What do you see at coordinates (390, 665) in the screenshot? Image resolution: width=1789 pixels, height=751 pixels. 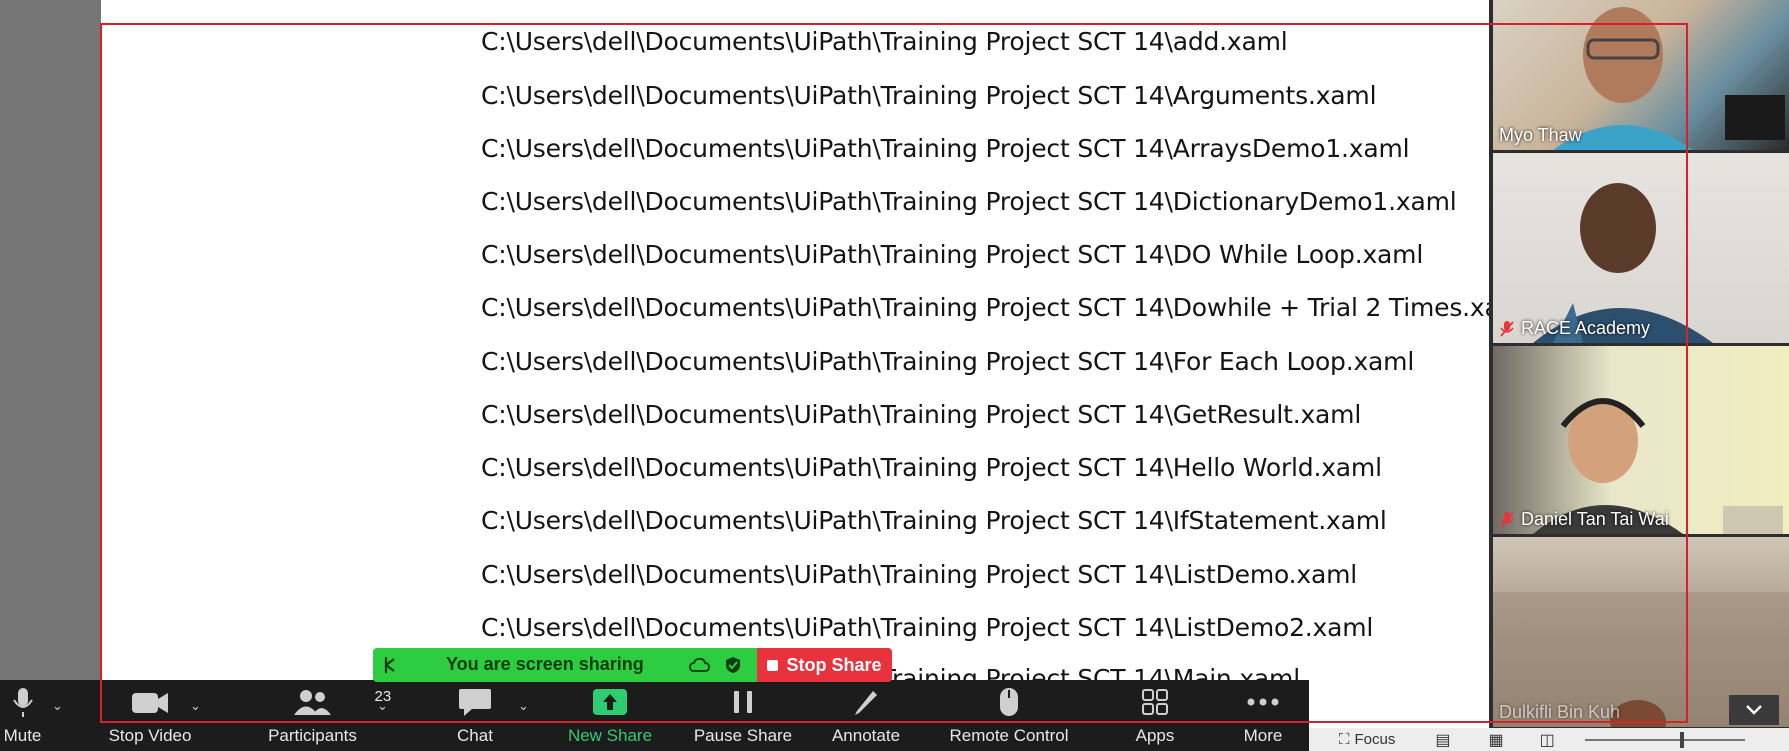 I see `drag-handle-icon` at bounding box center [390, 665].